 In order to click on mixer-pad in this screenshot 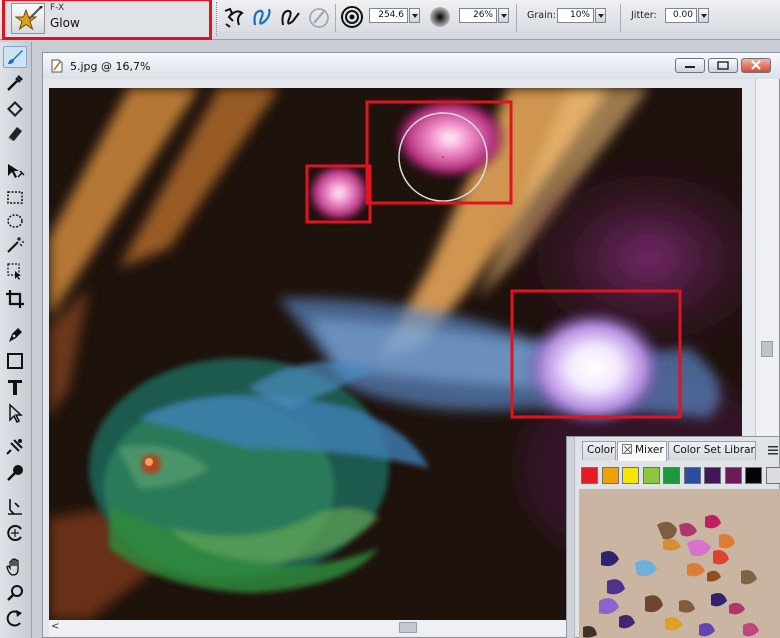, I will do `click(679, 563)`.